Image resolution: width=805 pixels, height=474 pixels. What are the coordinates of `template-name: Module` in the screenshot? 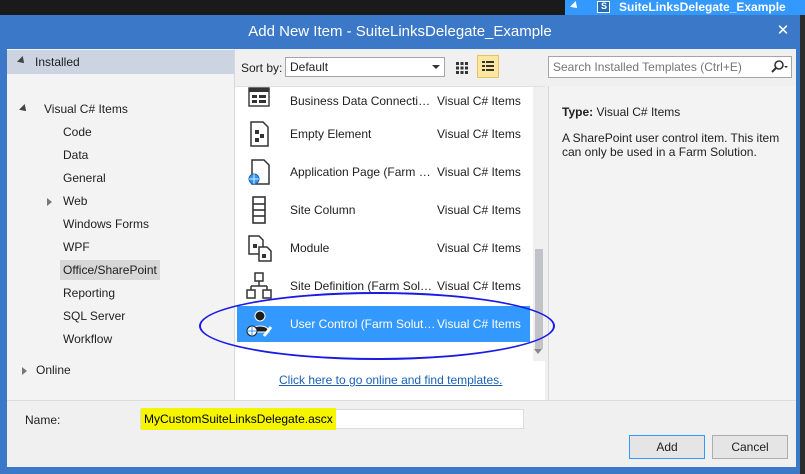 It's located at (310, 248).